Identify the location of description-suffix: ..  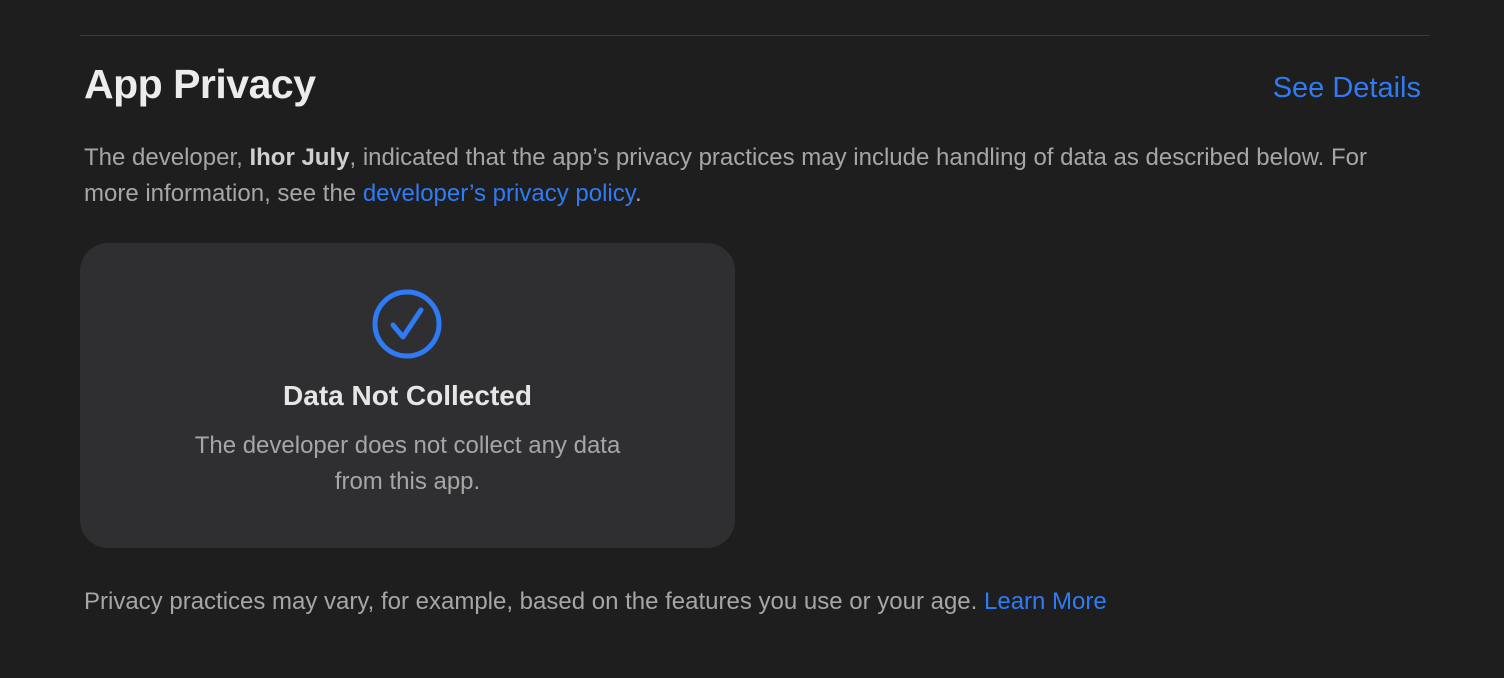
(638, 193).